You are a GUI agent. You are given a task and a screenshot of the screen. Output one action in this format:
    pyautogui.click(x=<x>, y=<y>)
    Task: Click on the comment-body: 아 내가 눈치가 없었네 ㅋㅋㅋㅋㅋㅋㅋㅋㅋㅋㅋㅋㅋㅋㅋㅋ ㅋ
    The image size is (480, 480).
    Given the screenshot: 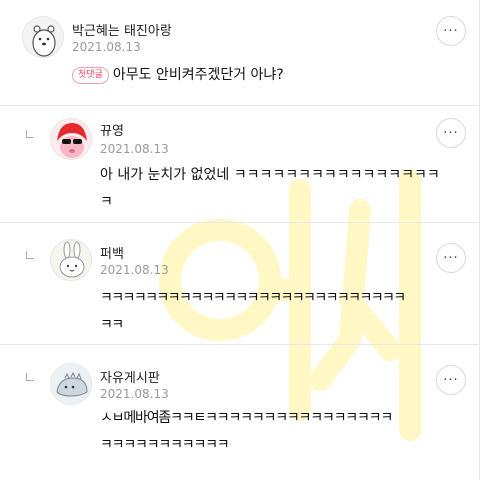 What is the action you would take?
    pyautogui.click(x=270, y=189)
    